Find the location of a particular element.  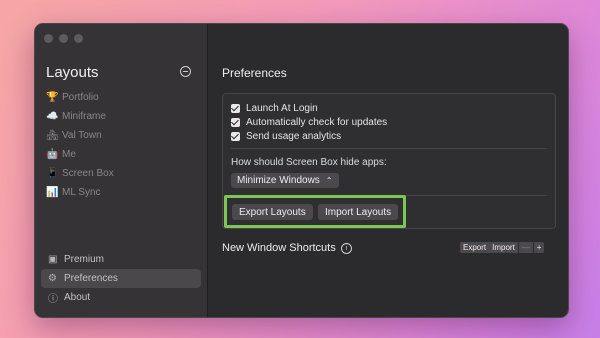

sidebar-item-screen-box: 📱 Screen Box is located at coordinates (80, 173).